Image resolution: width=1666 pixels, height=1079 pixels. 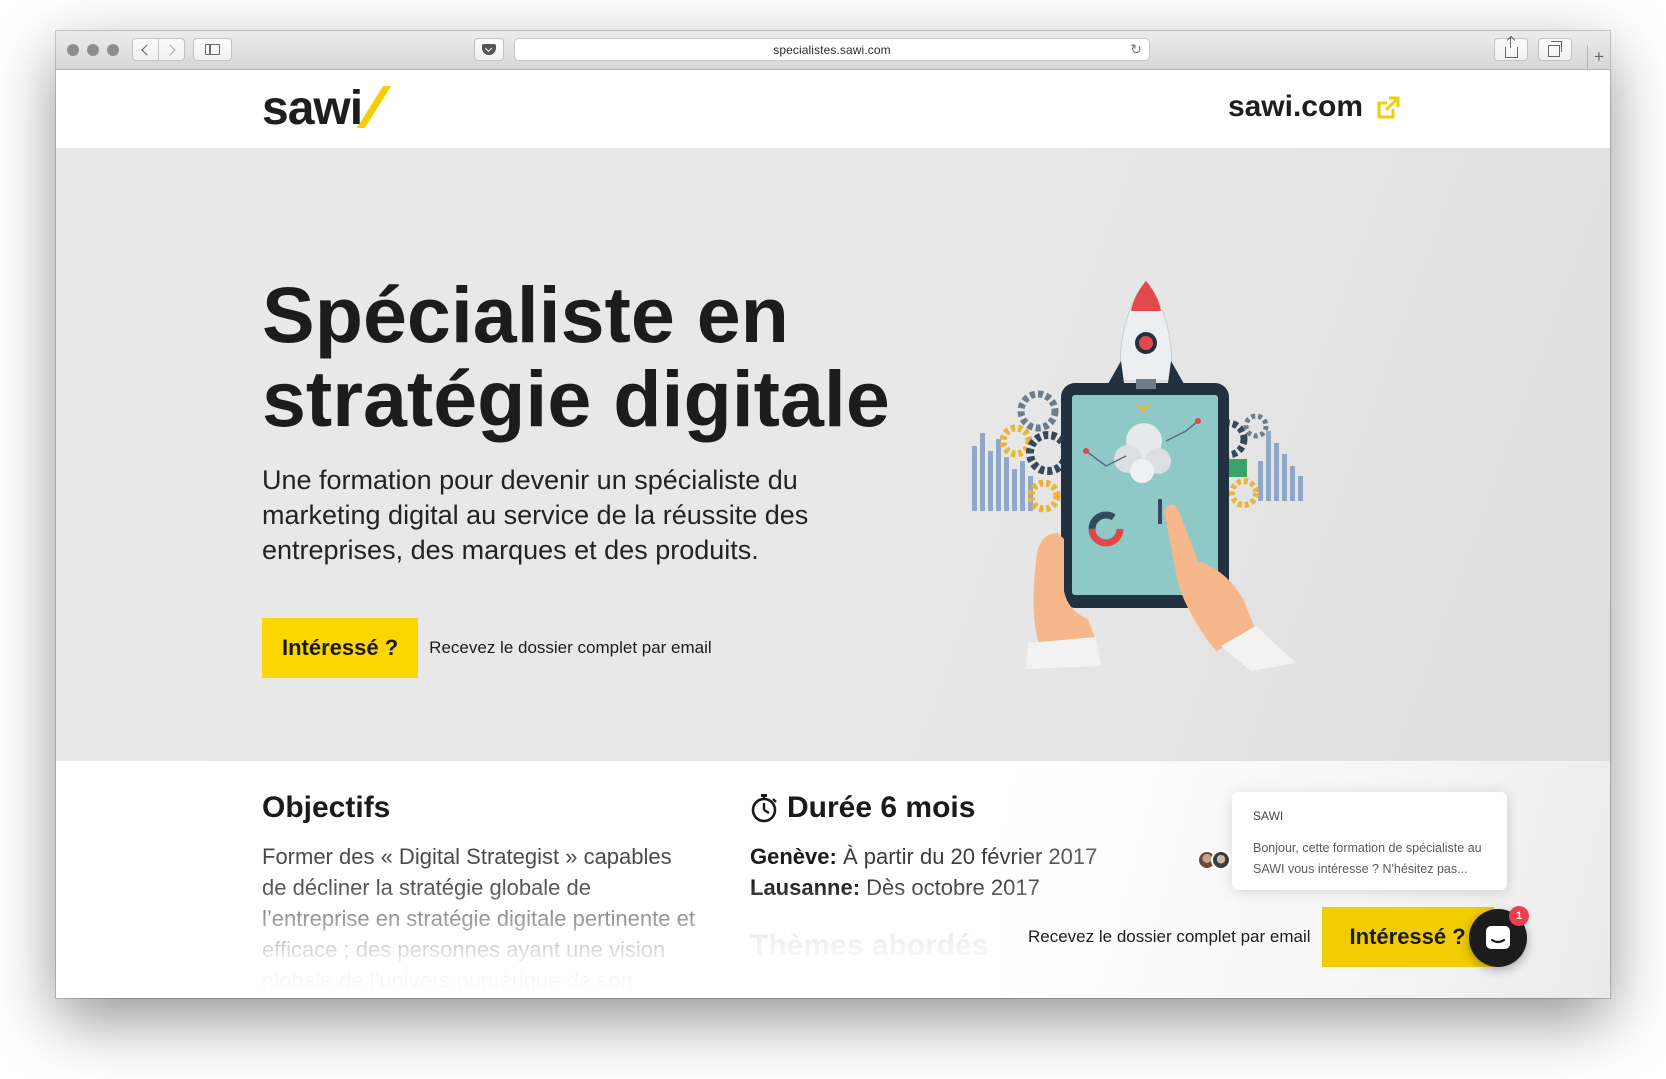 I want to click on chat-sender: SAWI, so click(x=1268, y=816).